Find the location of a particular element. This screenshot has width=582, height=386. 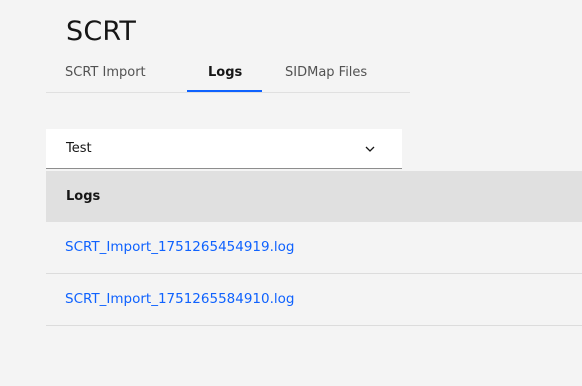

log-file-link: SCRT_Import_1751265584910.log is located at coordinates (179, 299).